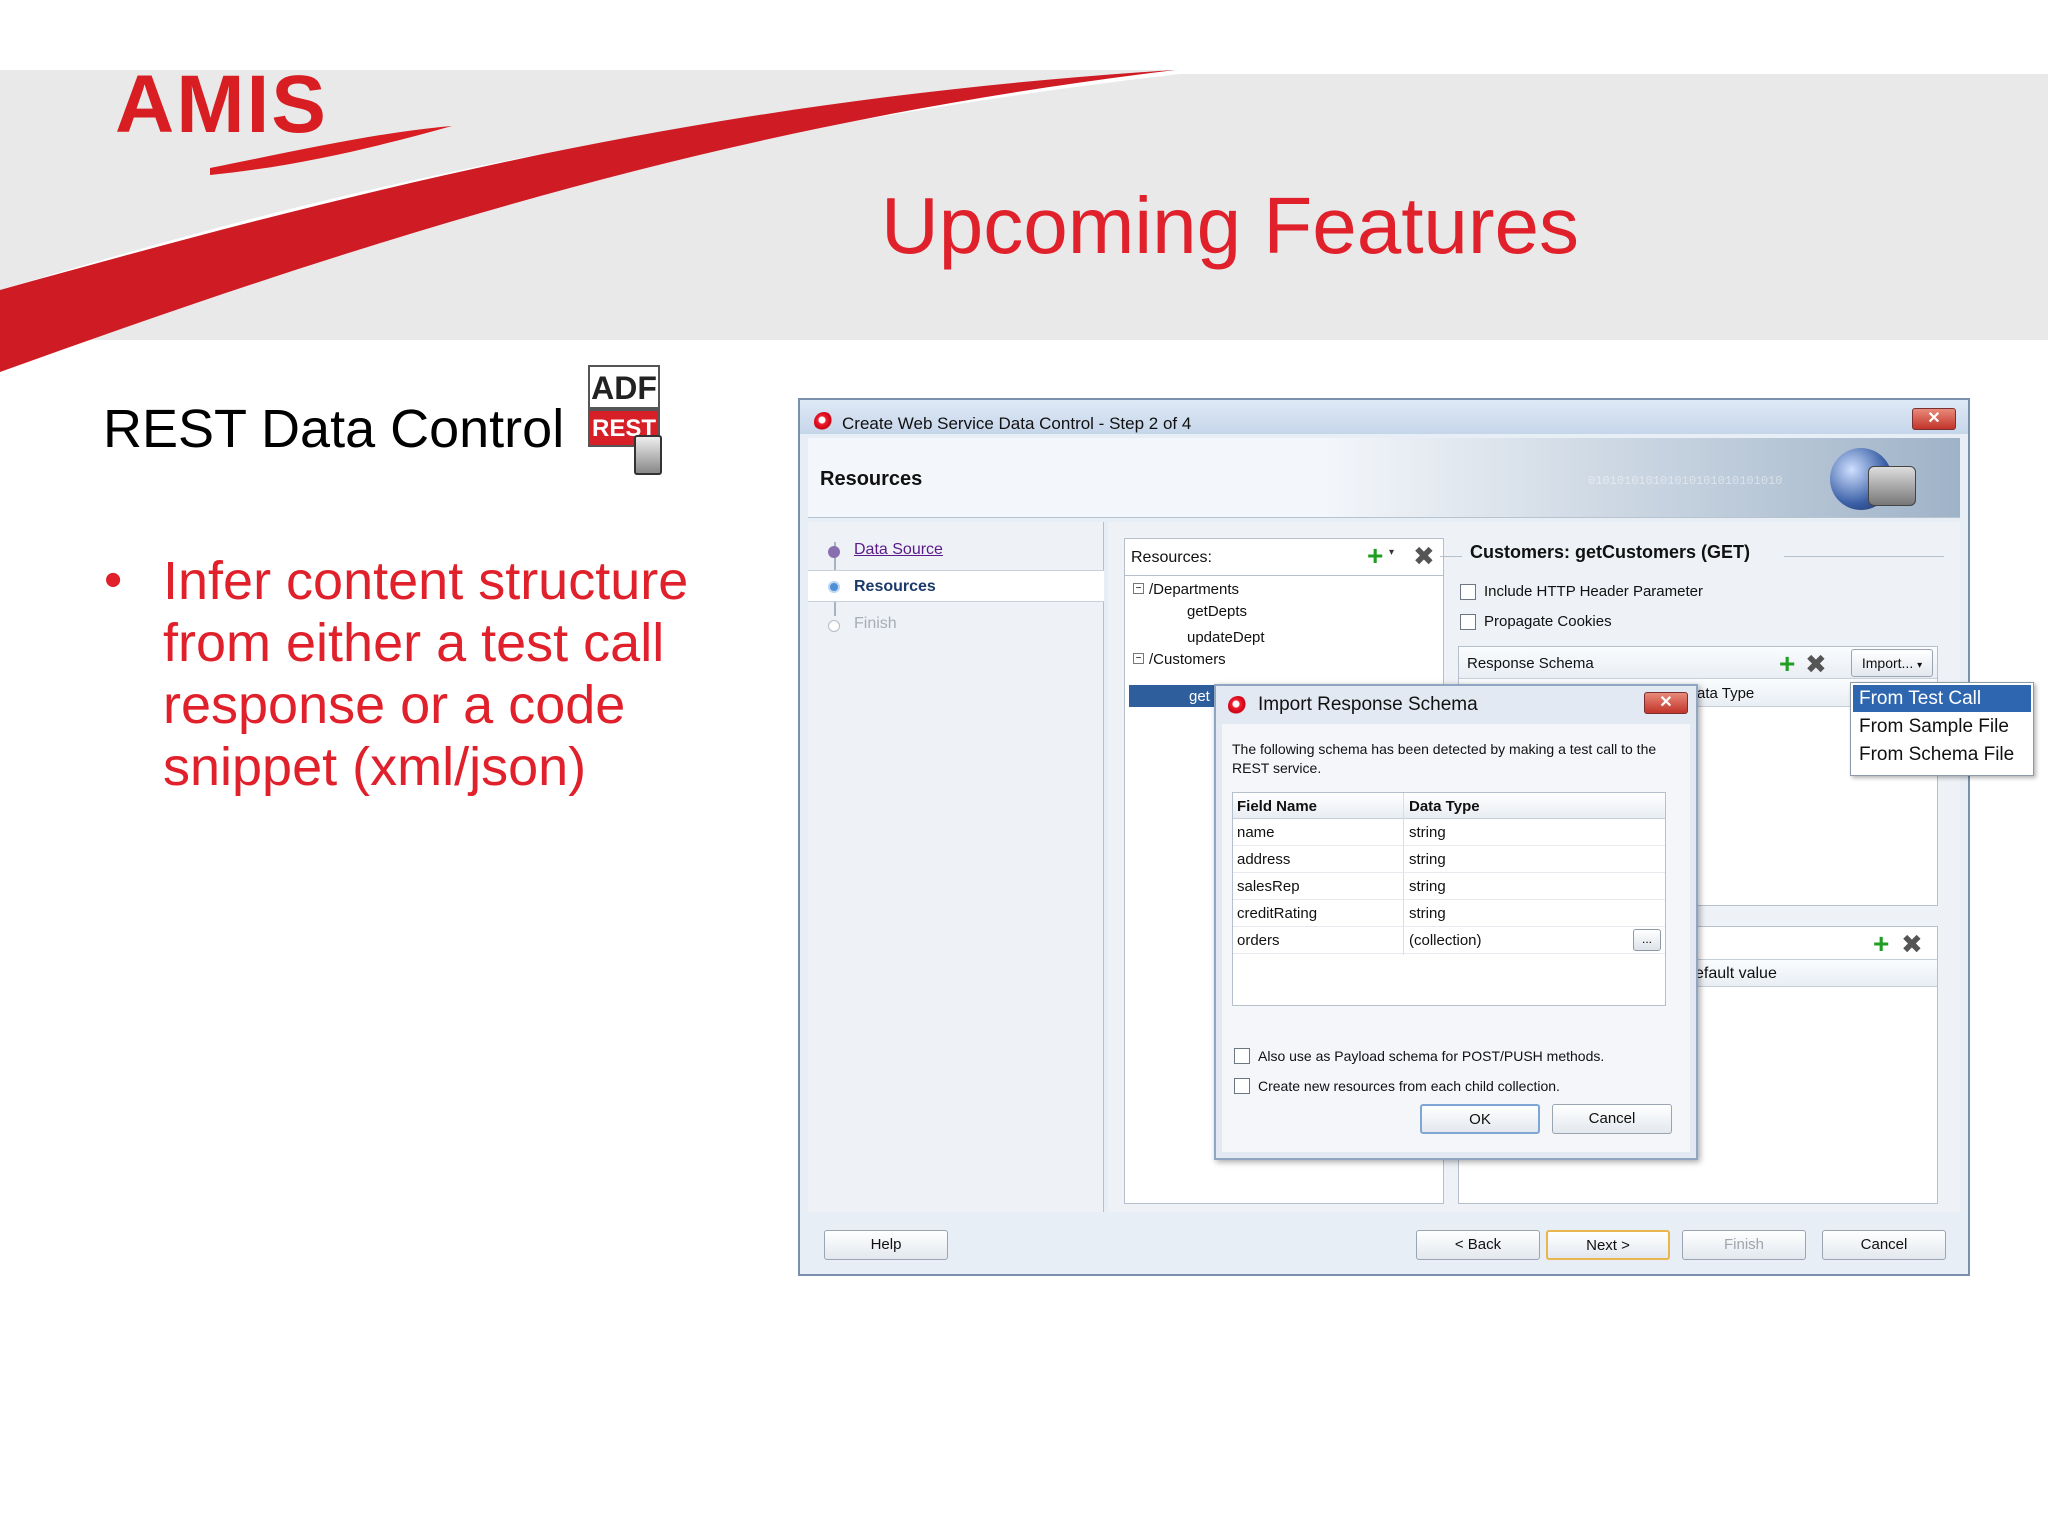 This screenshot has width=2048, height=1536. What do you see at coordinates (1230, 225) in the screenshot?
I see `slide-title: Upcoming Features` at bounding box center [1230, 225].